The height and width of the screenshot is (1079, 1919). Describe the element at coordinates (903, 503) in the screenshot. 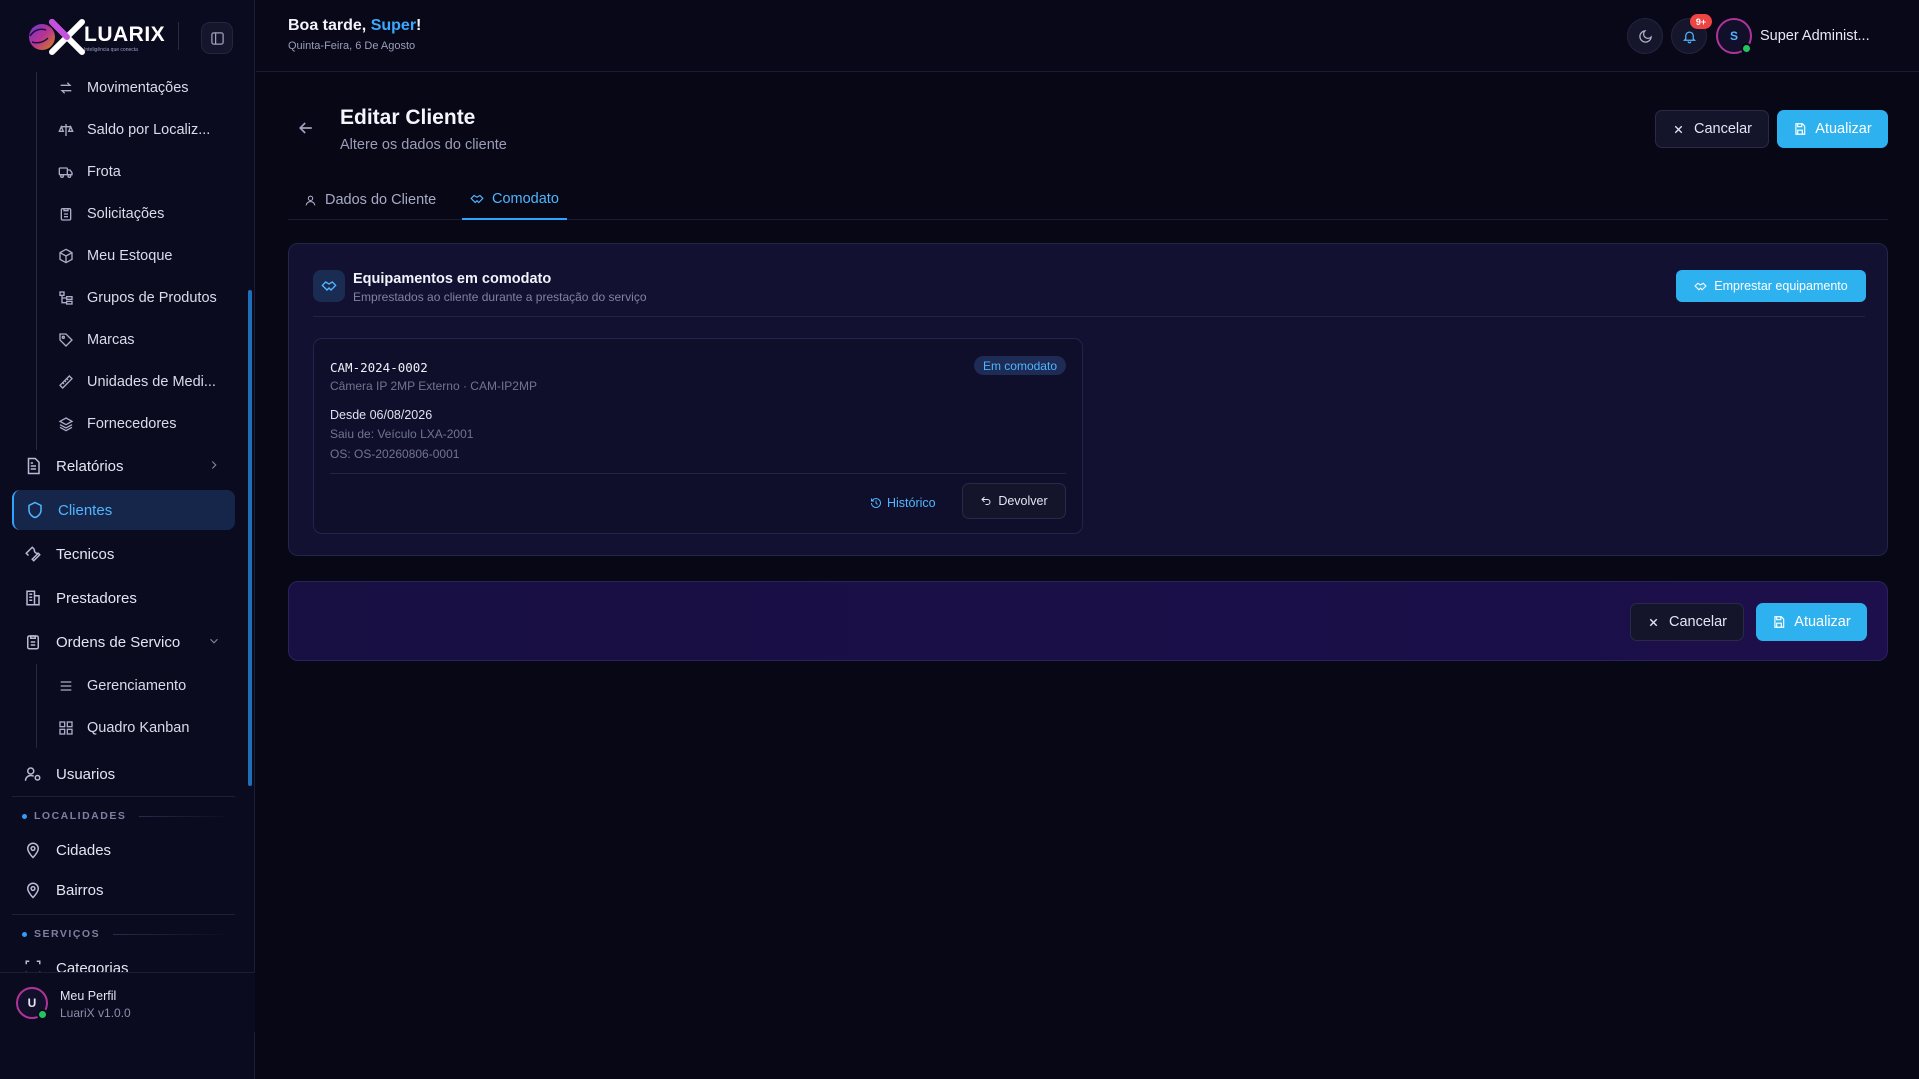

I see `history-link: Histórico` at that location.